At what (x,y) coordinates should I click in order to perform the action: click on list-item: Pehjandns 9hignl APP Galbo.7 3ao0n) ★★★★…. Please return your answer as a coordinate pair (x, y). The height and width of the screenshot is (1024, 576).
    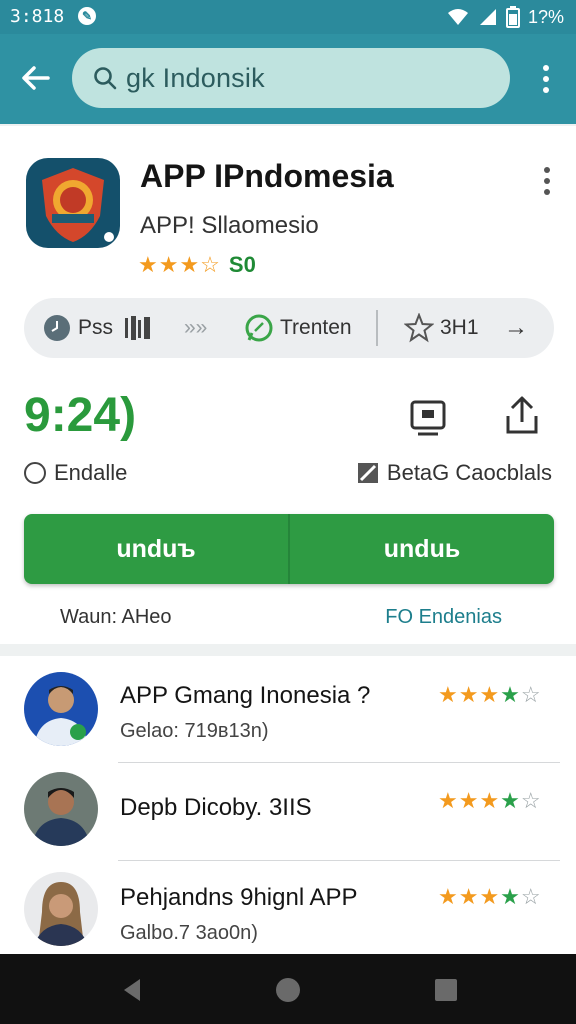
    Looking at the image, I should click on (288, 916).